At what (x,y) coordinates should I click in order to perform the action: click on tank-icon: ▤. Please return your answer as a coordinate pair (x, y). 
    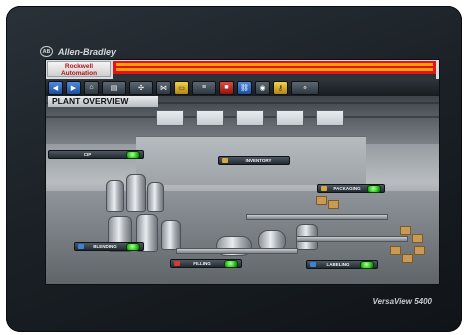
    Looking at the image, I should click on (114, 87).